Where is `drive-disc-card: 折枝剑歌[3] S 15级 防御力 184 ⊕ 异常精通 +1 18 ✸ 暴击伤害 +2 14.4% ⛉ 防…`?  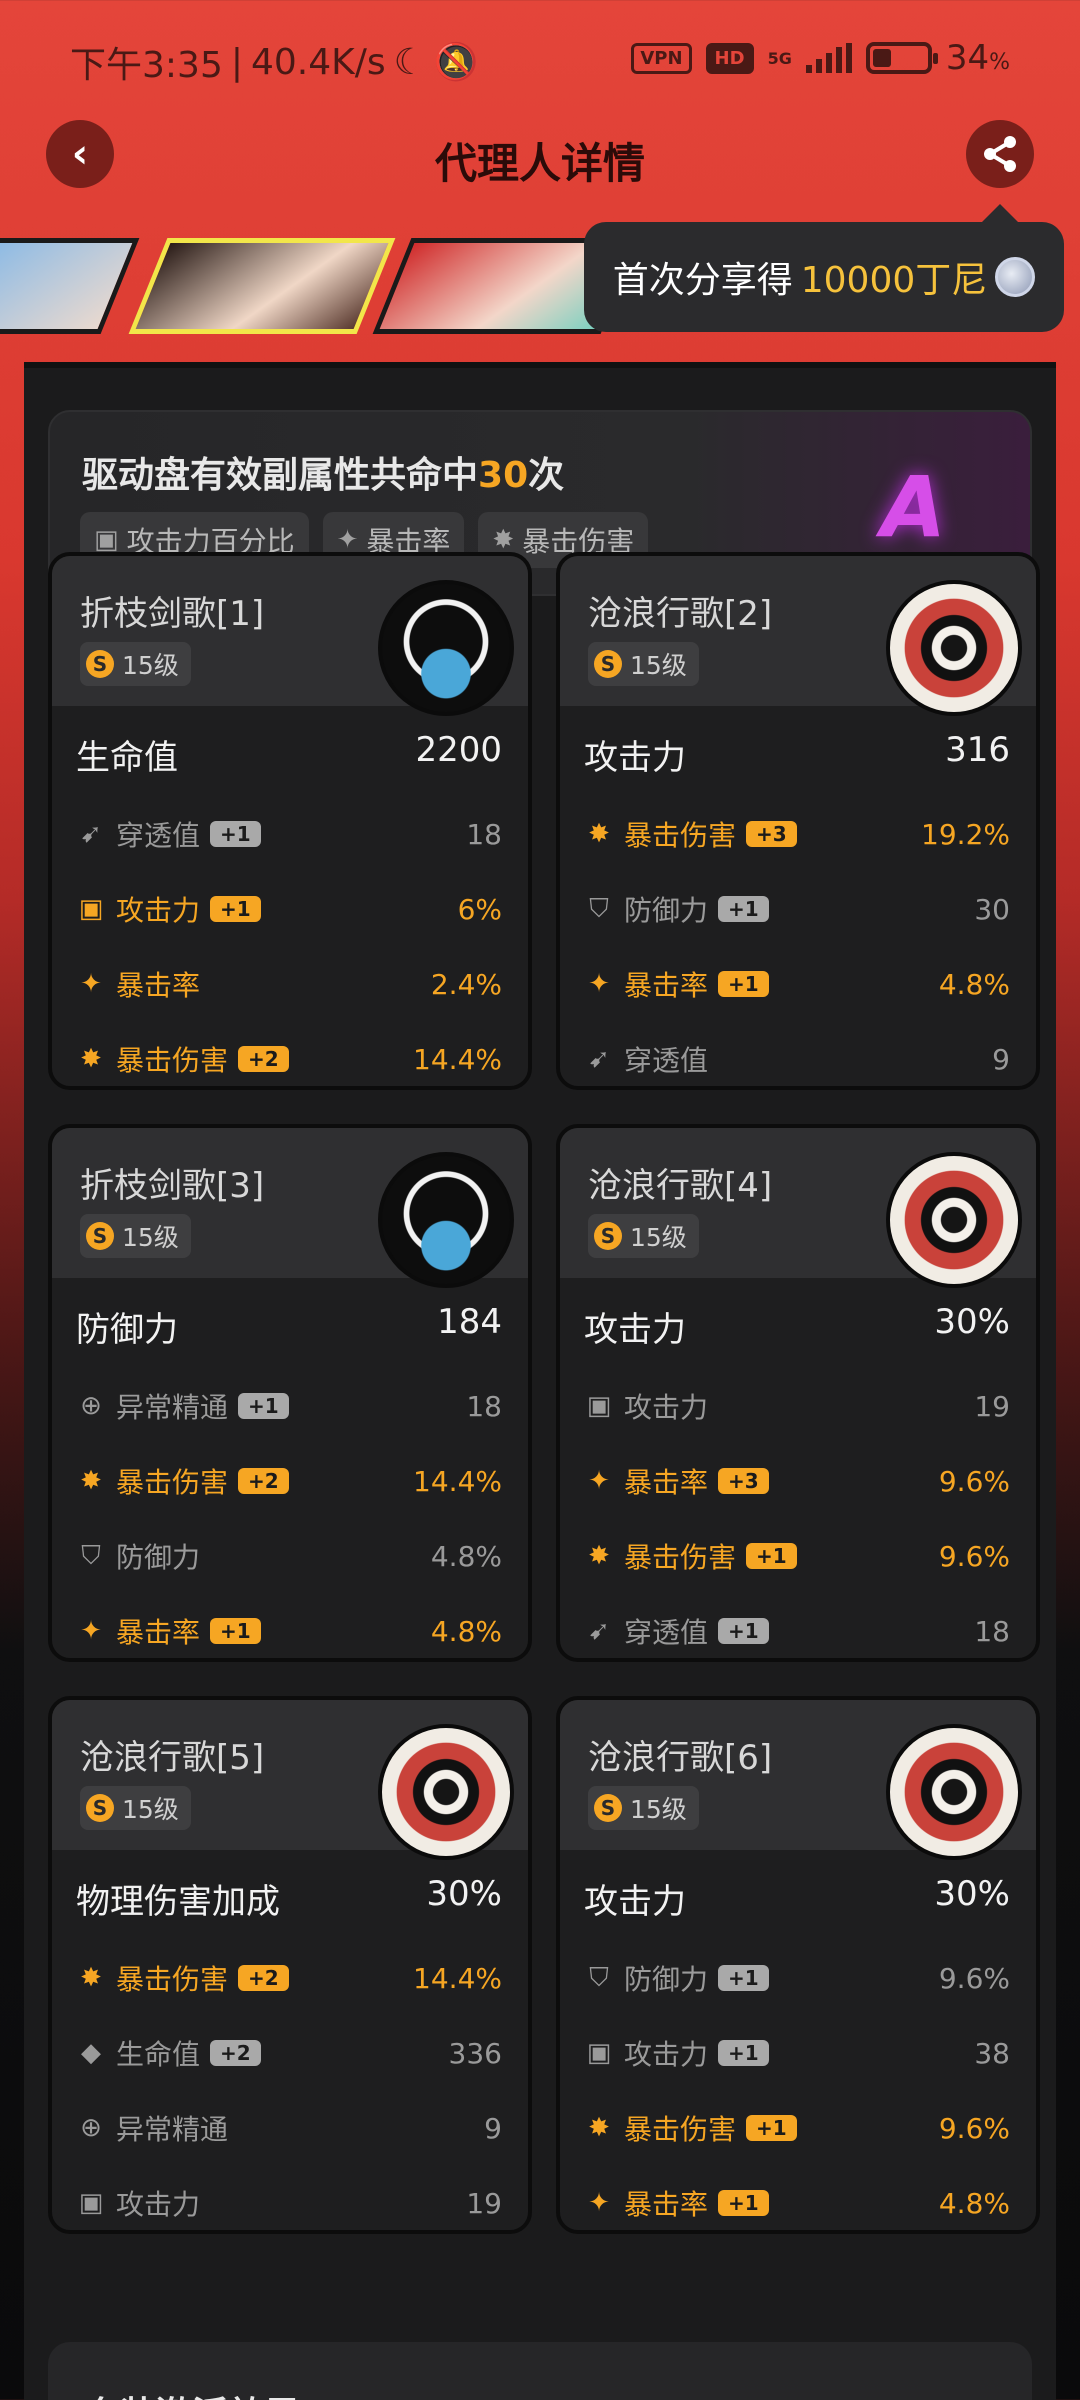 drive-disc-card: 折枝剑歌[3] S 15级 防御力 184 ⊕ 异常精通 +1 18 ✸ 暴击伤害 +2 14.4% ⛉ 防… is located at coordinates (290, 1393).